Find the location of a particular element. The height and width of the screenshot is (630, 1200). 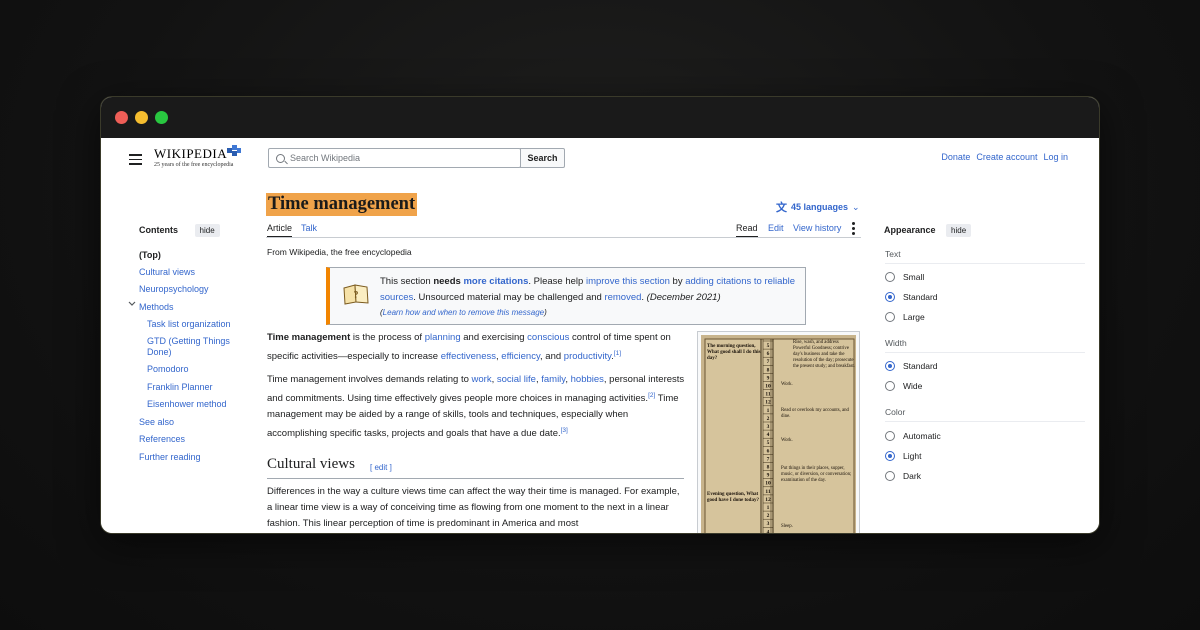

radio-label: Dark is located at coordinates (912, 476).